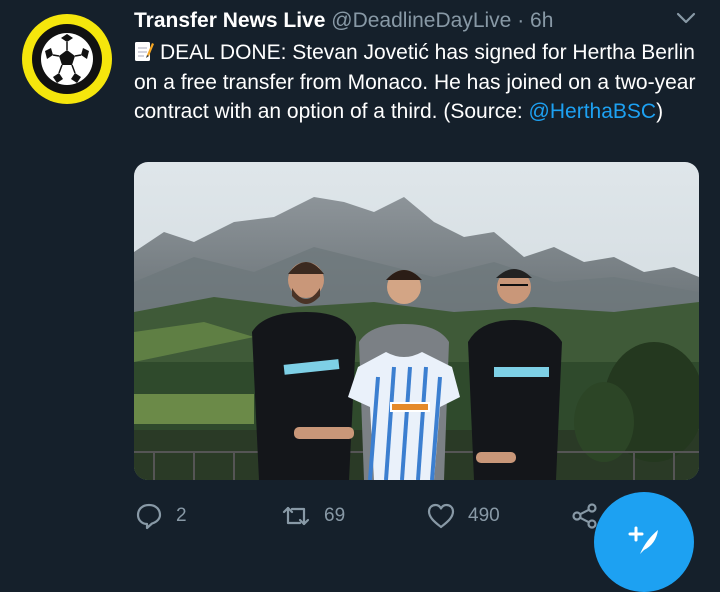 The height and width of the screenshot is (592, 720). What do you see at coordinates (441, 516) in the screenshot?
I see `heart-icon` at bounding box center [441, 516].